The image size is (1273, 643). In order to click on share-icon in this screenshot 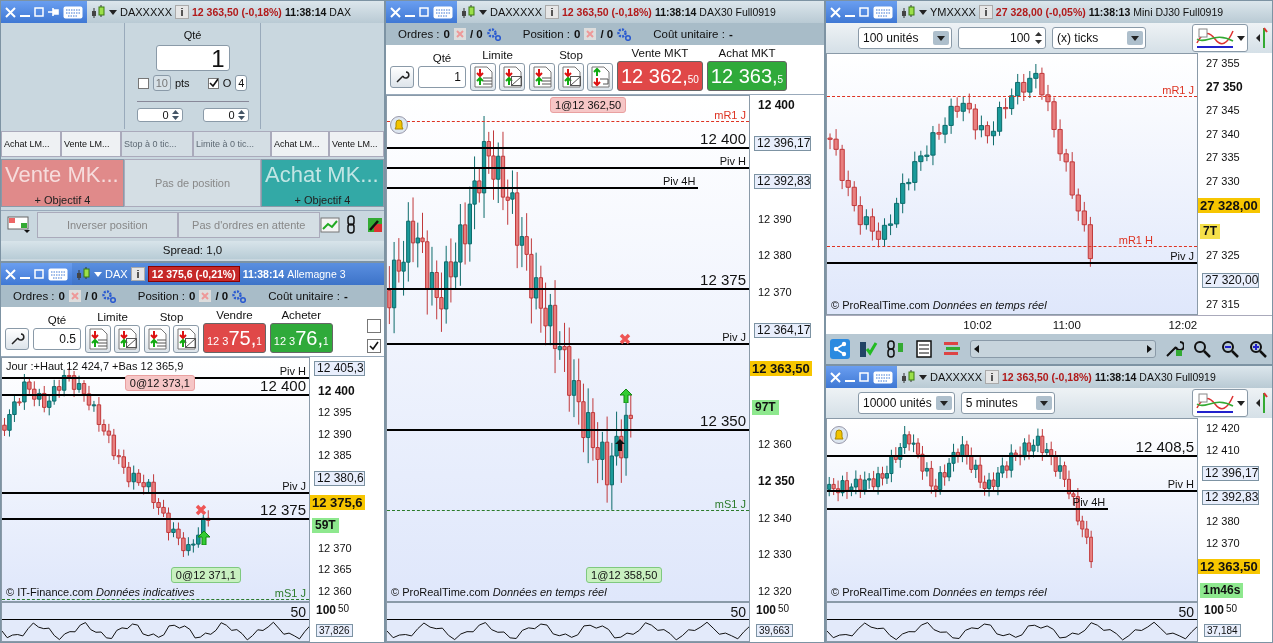, I will do `click(840, 349)`.